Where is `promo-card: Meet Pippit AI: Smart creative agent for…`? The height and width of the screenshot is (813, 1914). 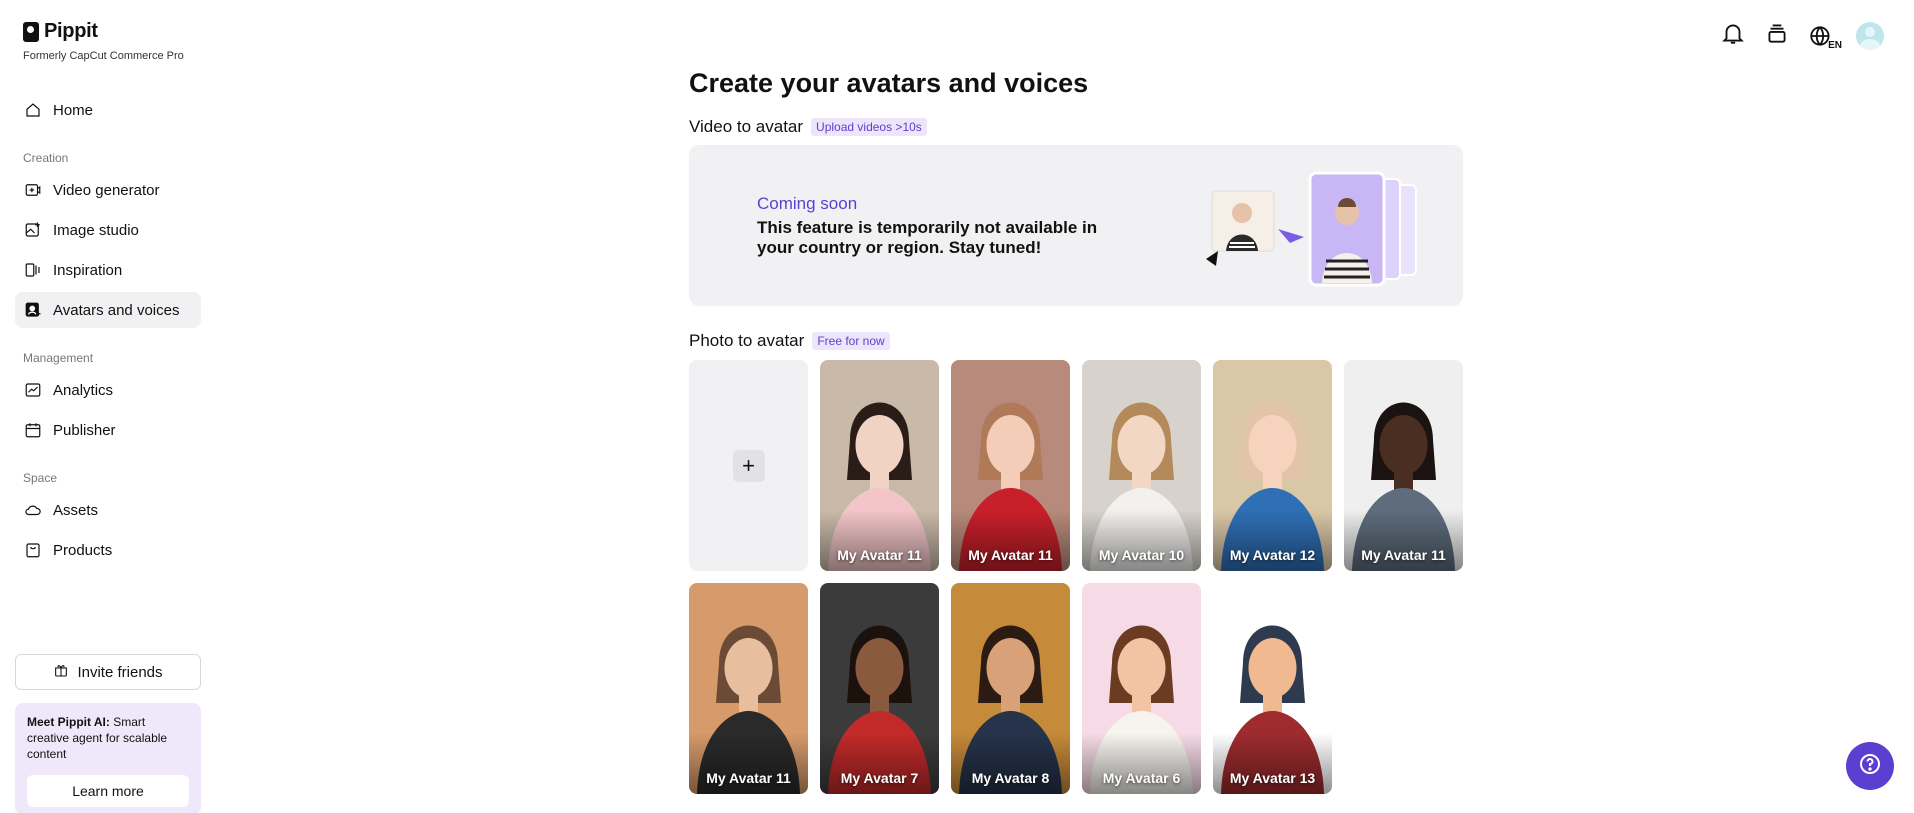
promo-card: Meet Pippit AI: Smart creative agent for… is located at coordinates (108, 758).